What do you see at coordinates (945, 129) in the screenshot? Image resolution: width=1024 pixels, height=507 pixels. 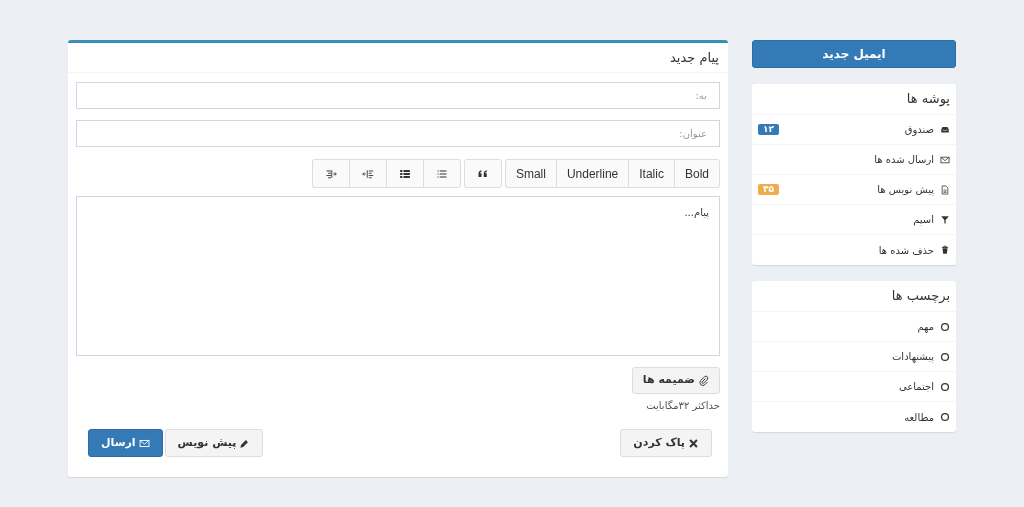 I see `inbox-icon` at bounding box center [945, 129].